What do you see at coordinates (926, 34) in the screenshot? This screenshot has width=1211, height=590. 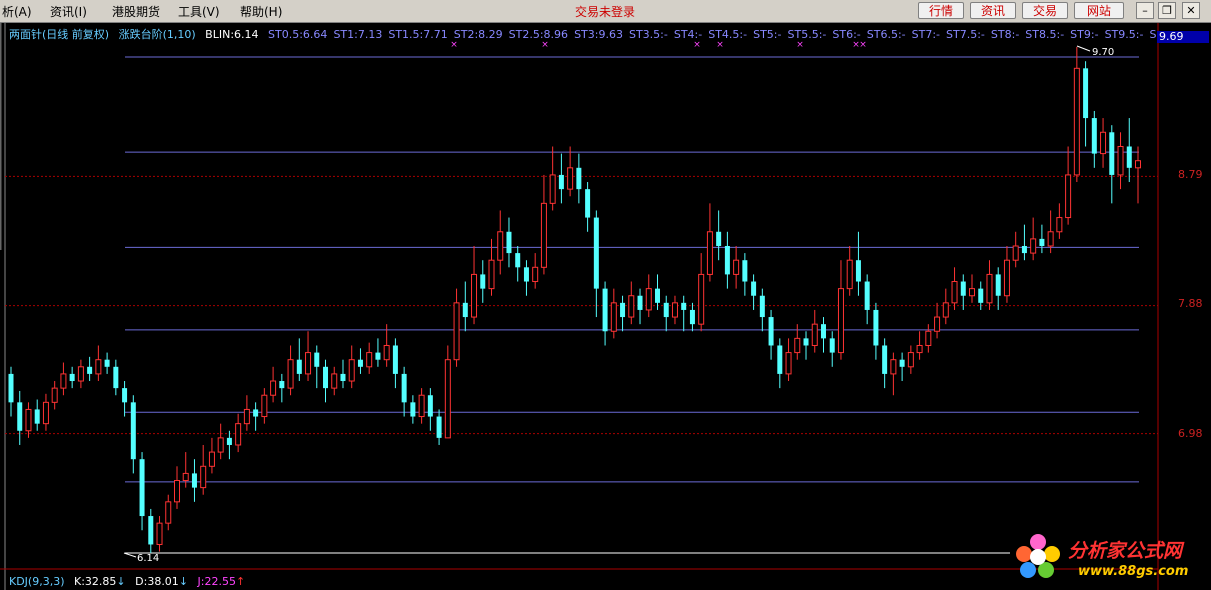 I see `step-value-13: ST7:-` at bounding box center [926, 34].